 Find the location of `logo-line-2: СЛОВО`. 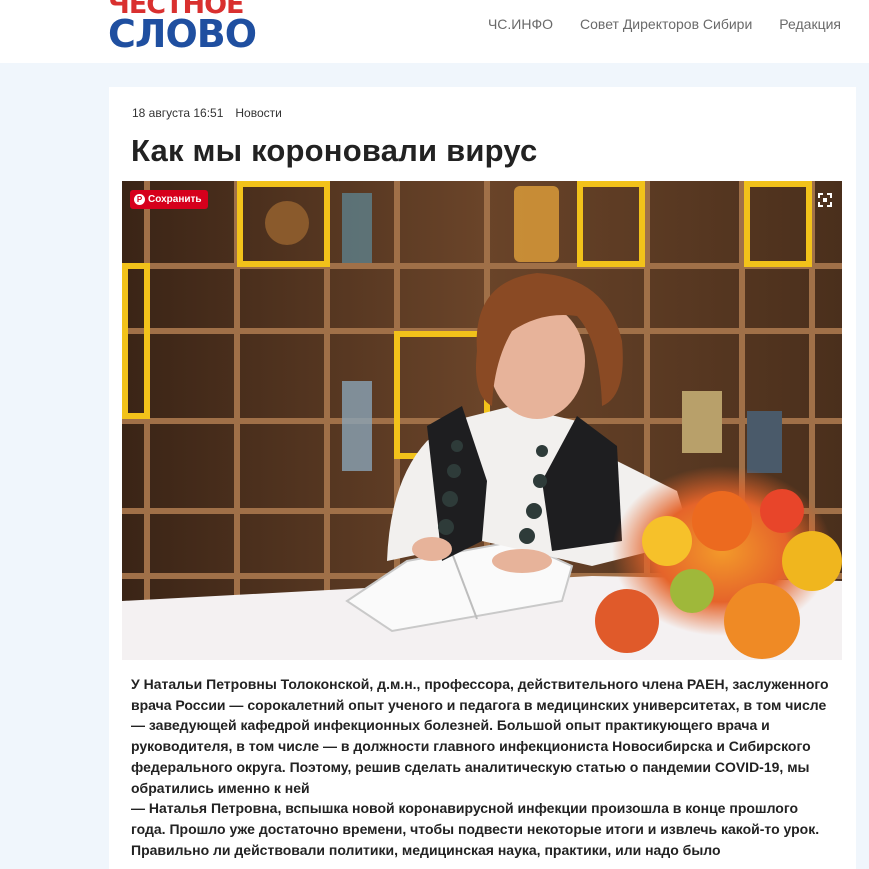

logo-line-2: СЛОВО is located at coordinates (182, 34).